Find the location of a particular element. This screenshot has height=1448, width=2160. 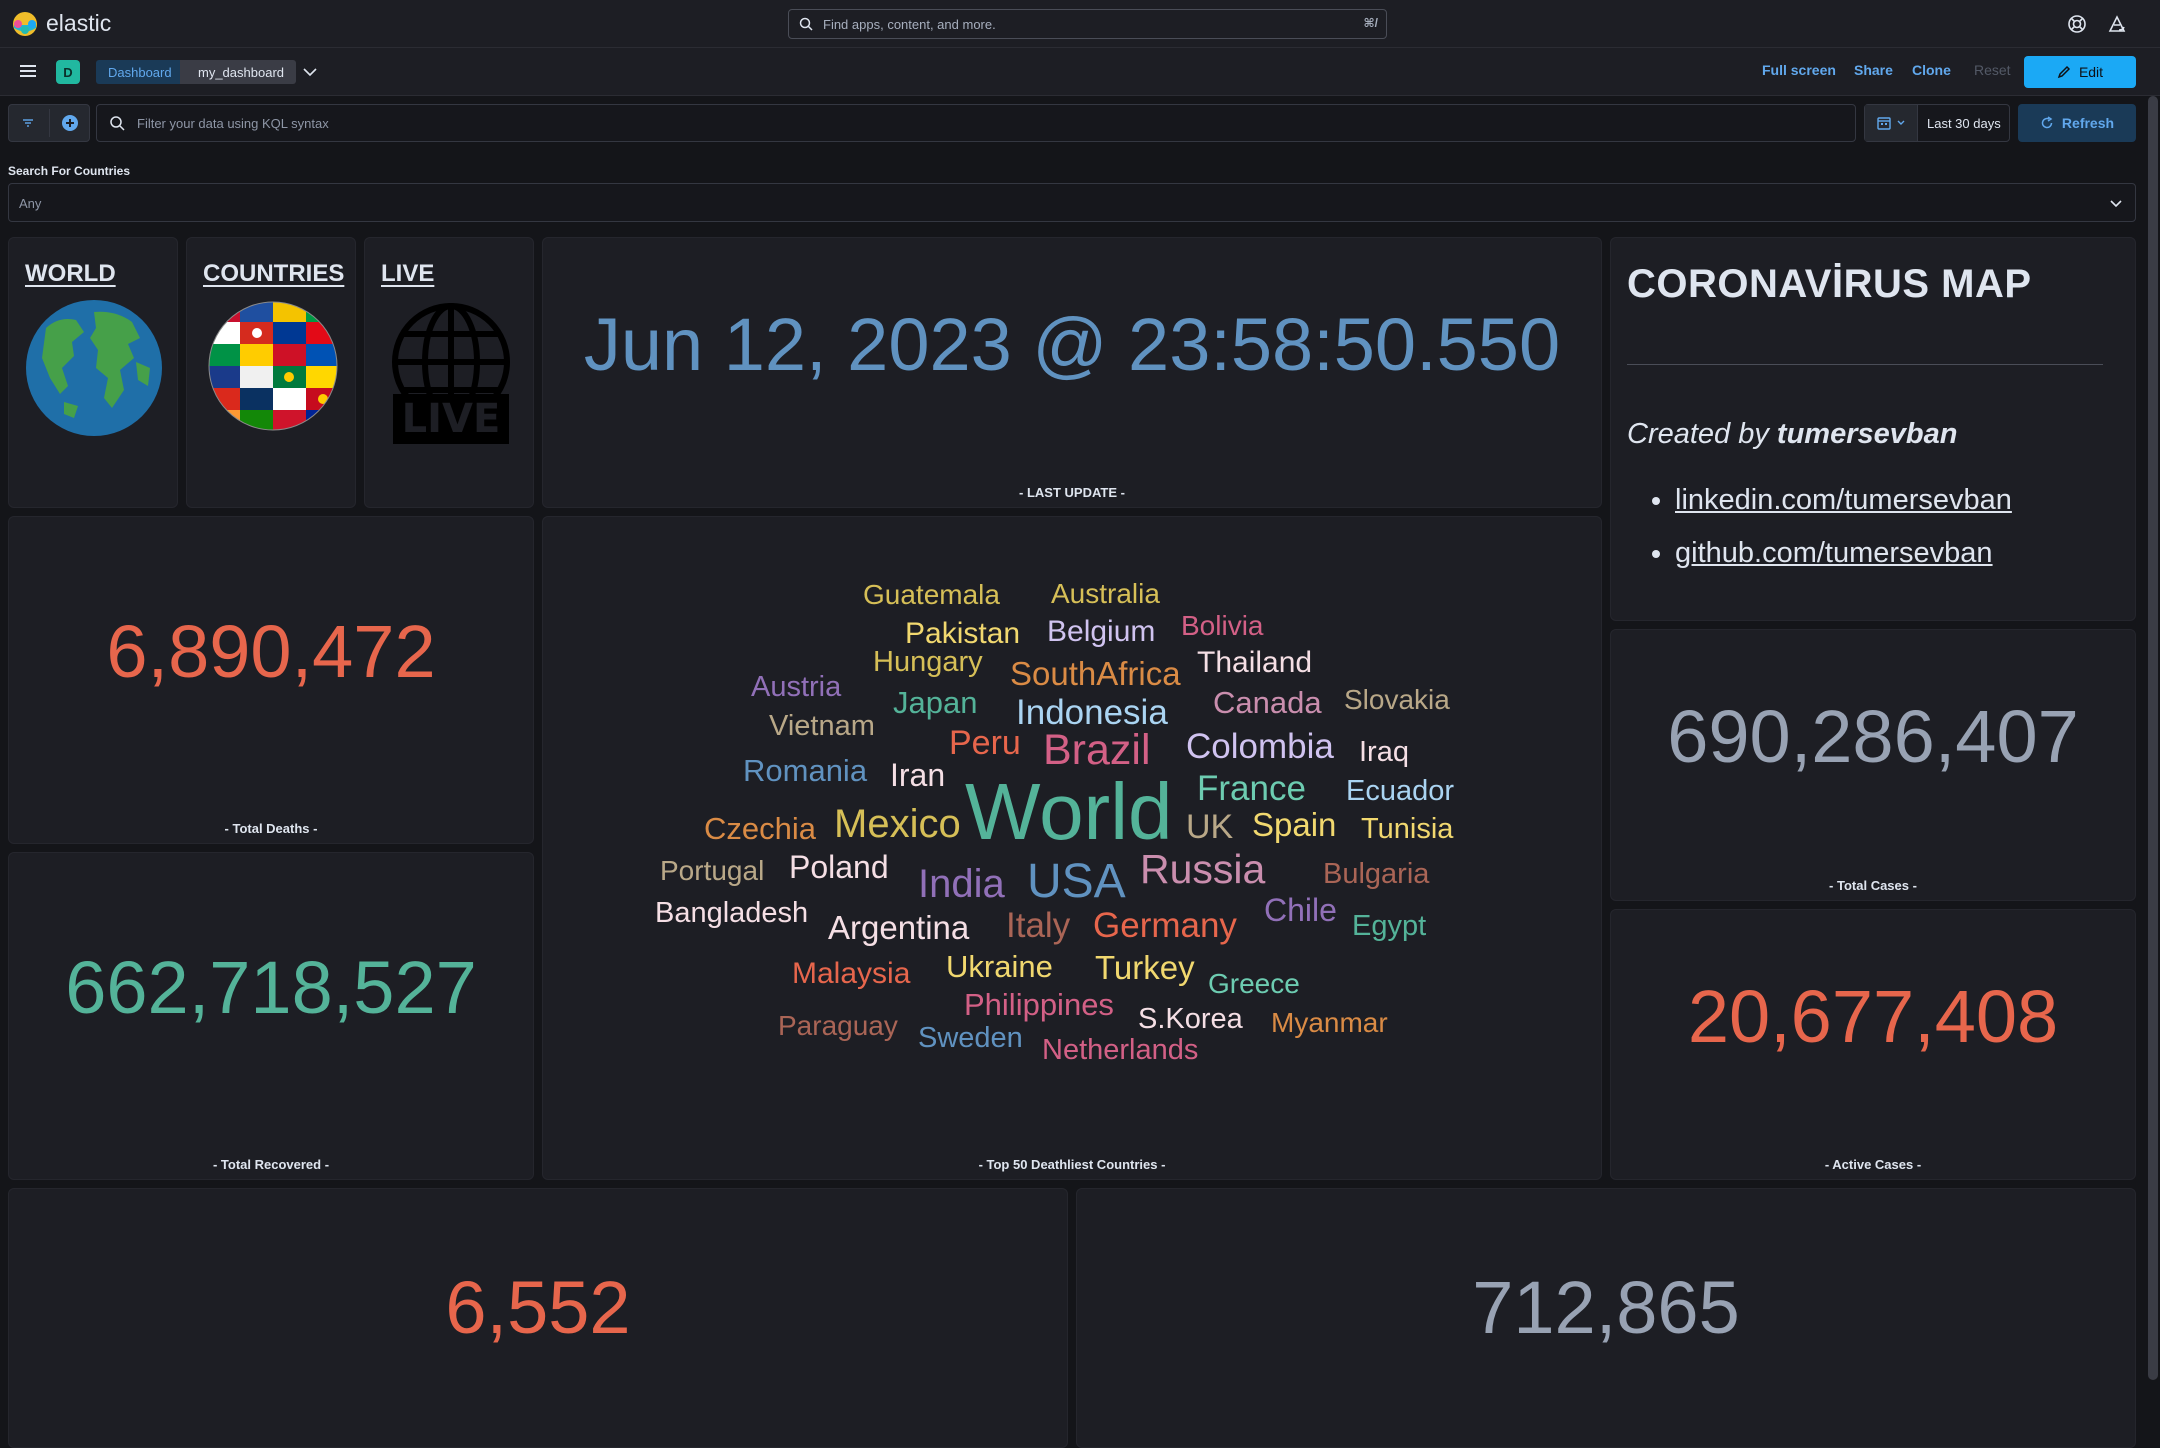

cloud-word: Germany is located at coordinates (1165, 925).